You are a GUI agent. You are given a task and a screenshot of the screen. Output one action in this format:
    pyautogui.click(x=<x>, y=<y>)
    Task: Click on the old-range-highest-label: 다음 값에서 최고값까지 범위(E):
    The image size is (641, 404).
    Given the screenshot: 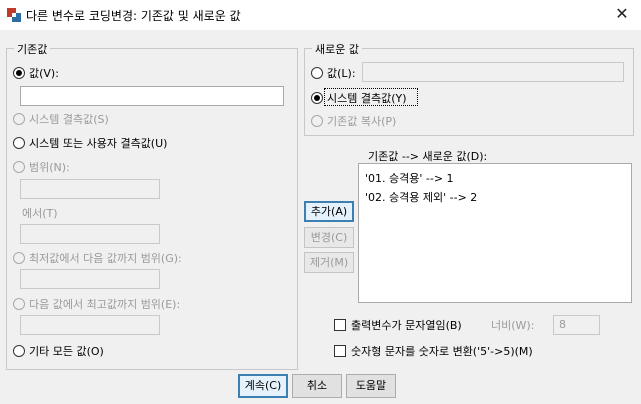 What is the action you would take?
    pyautogui.click(x=105, y=304)
    